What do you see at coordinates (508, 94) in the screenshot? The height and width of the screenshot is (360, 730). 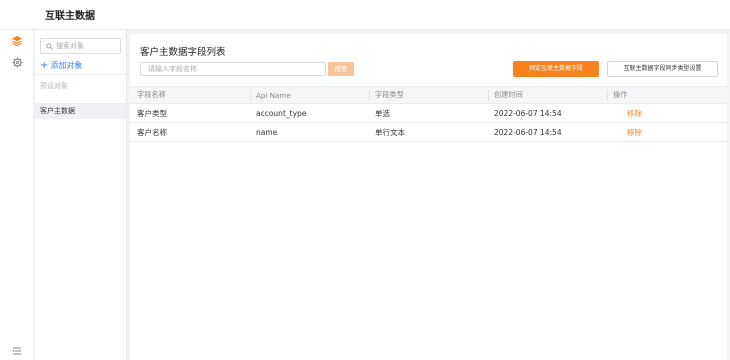 I see `column-header-created: 创建时间` at bounding box center [508, 94].